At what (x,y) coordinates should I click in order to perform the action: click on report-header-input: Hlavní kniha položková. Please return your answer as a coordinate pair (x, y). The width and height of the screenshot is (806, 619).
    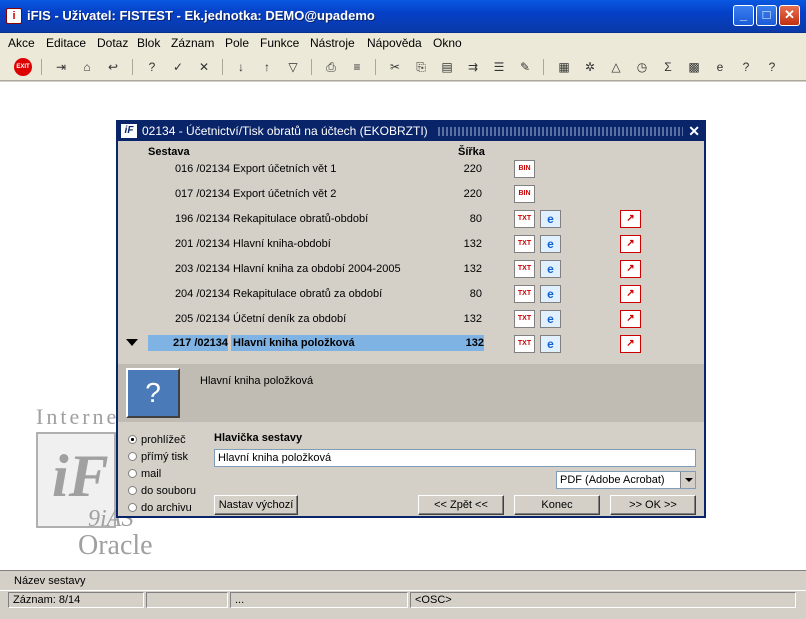
    Looking at the image, I should click on (455, 458).